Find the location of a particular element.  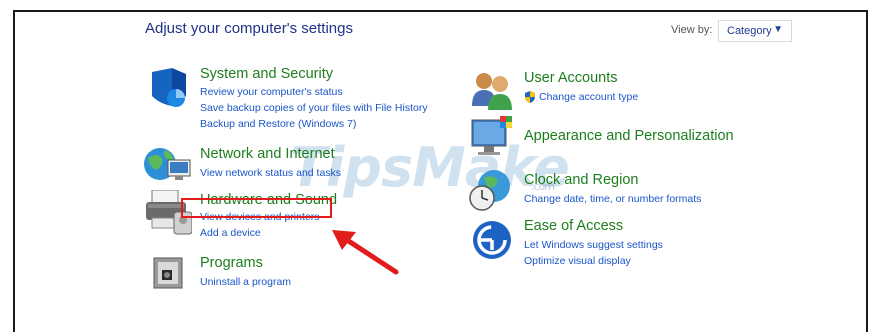

network-internet-title: Network and Internet is located at coordinates (270, 154).